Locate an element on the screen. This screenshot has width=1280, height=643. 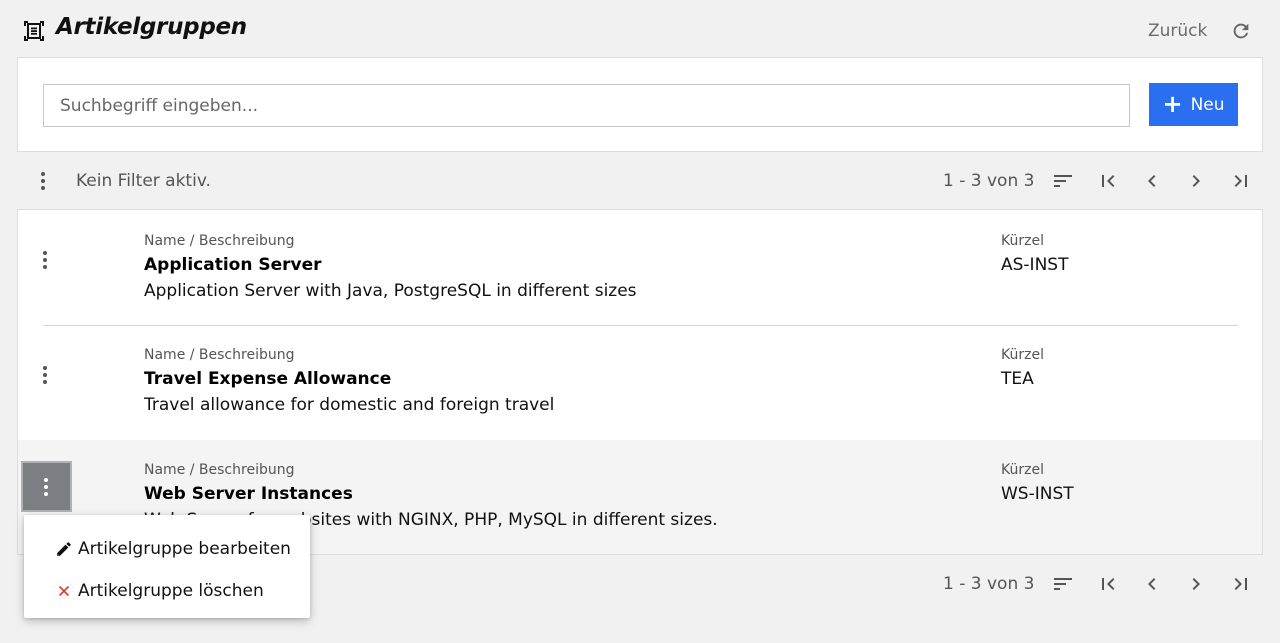
filter-status: Kein Filter aktiv. is located at coordinates (143, 181).